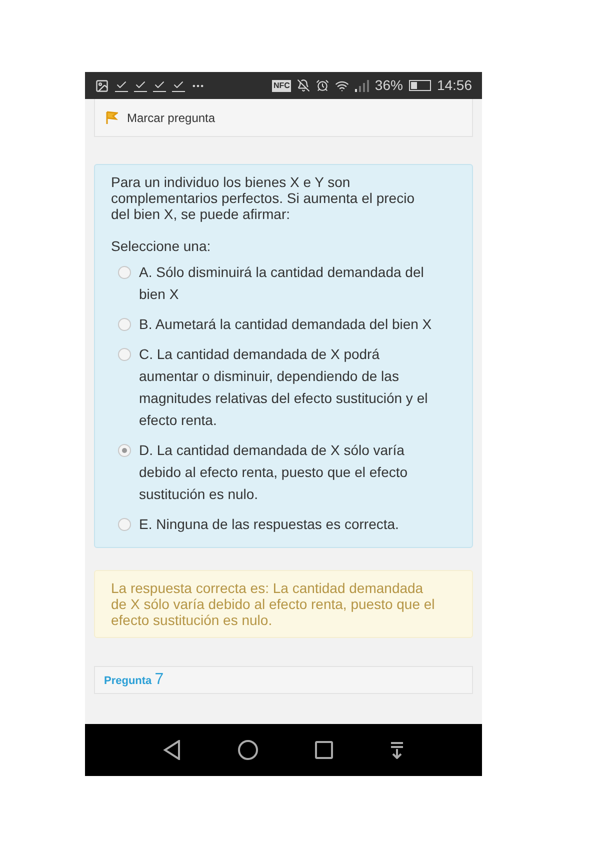  I want to click on question-label: Pregunta, so click(128, 681).